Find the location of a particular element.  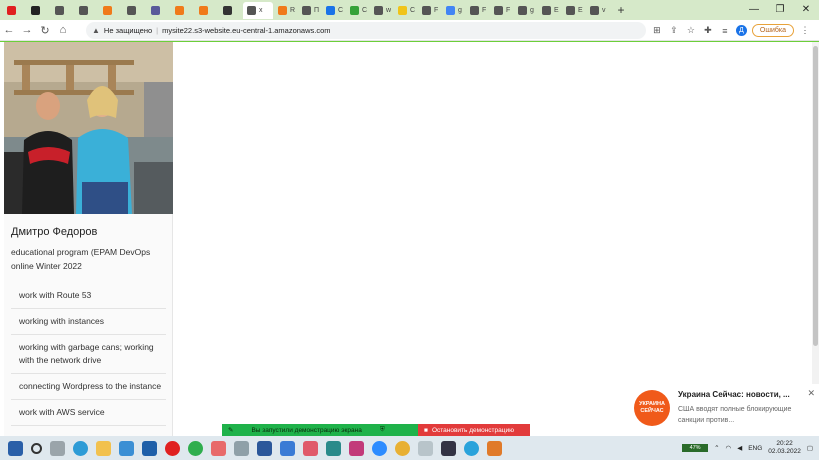

windows-start-icon is located at coordinates (15, 448).